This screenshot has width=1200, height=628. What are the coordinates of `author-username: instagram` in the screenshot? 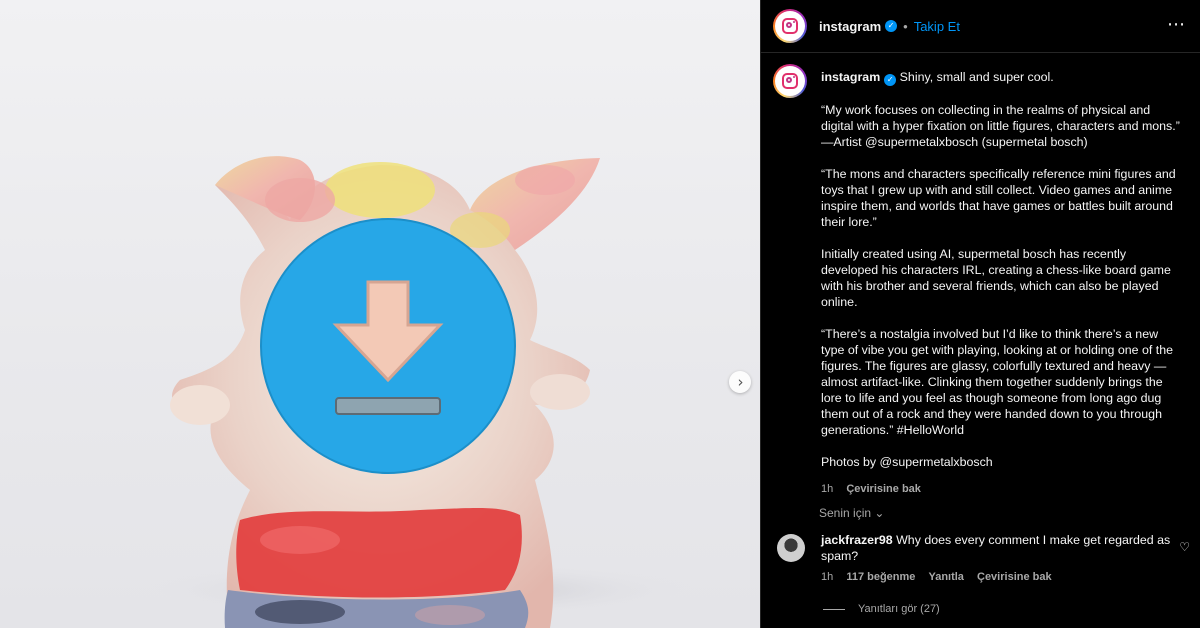 It's located at (850, 26).